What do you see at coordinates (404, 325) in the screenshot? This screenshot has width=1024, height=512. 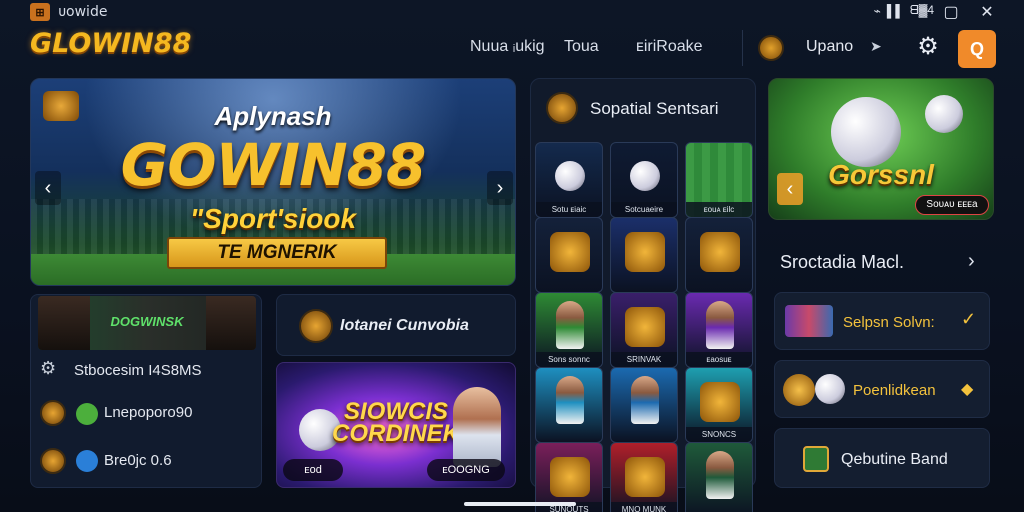 I see `mid-card-label: Iotanei Cunvobia` at bounding box center [404, 325].